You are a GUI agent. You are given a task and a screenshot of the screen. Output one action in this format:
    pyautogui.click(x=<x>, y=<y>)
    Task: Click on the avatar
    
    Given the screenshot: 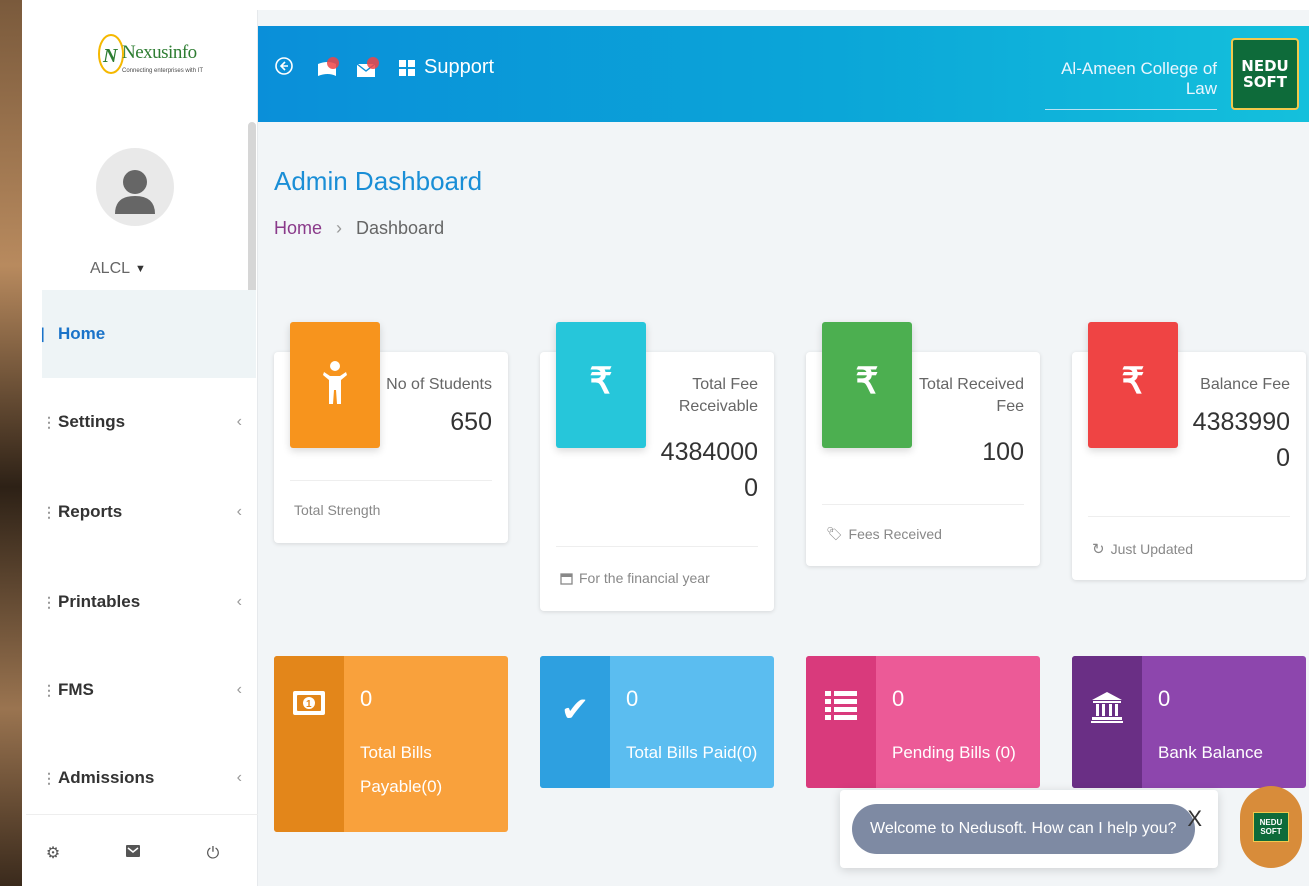 What is the action you would take?
    pyautogui.click(x=135, y=187)
    